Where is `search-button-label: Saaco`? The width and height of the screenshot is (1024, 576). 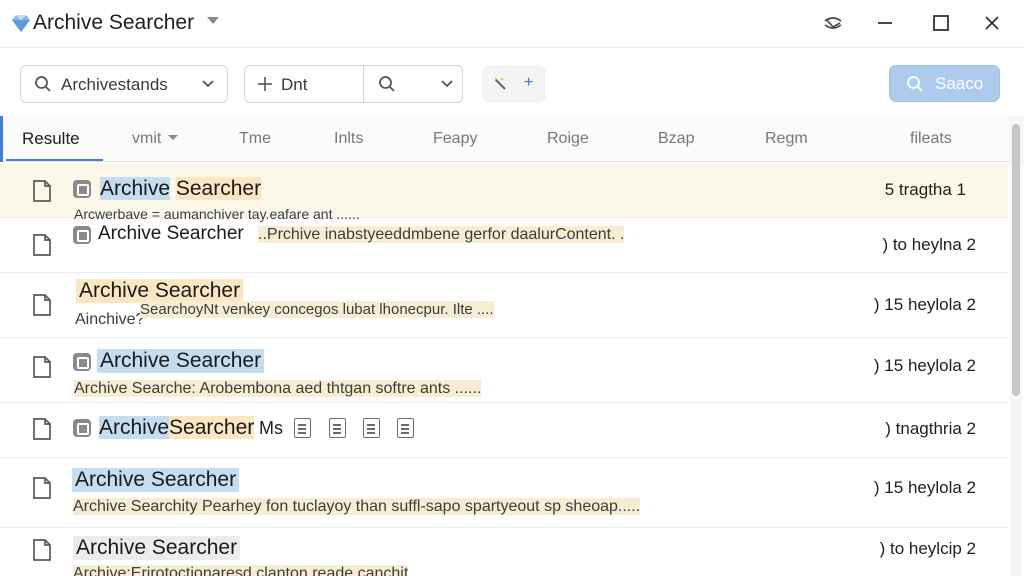 search-button-label: Saaco is located at coordinates (959, 83).